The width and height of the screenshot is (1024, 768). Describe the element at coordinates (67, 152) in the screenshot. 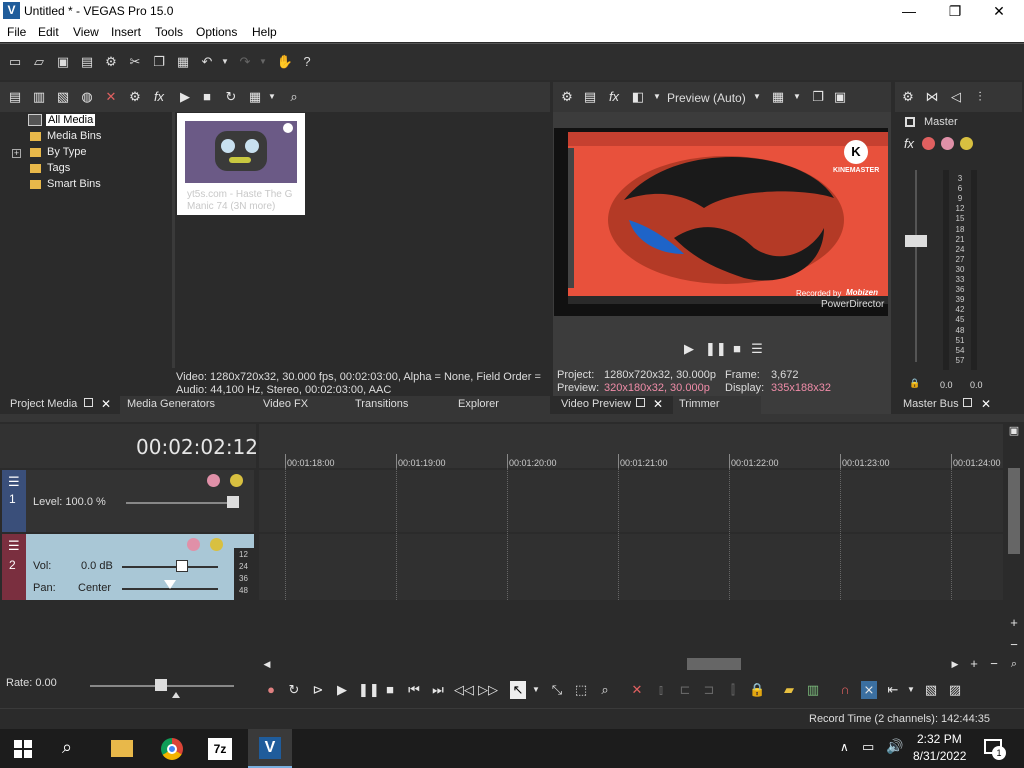

I see `tree-item-by-type: By Type` at that location.